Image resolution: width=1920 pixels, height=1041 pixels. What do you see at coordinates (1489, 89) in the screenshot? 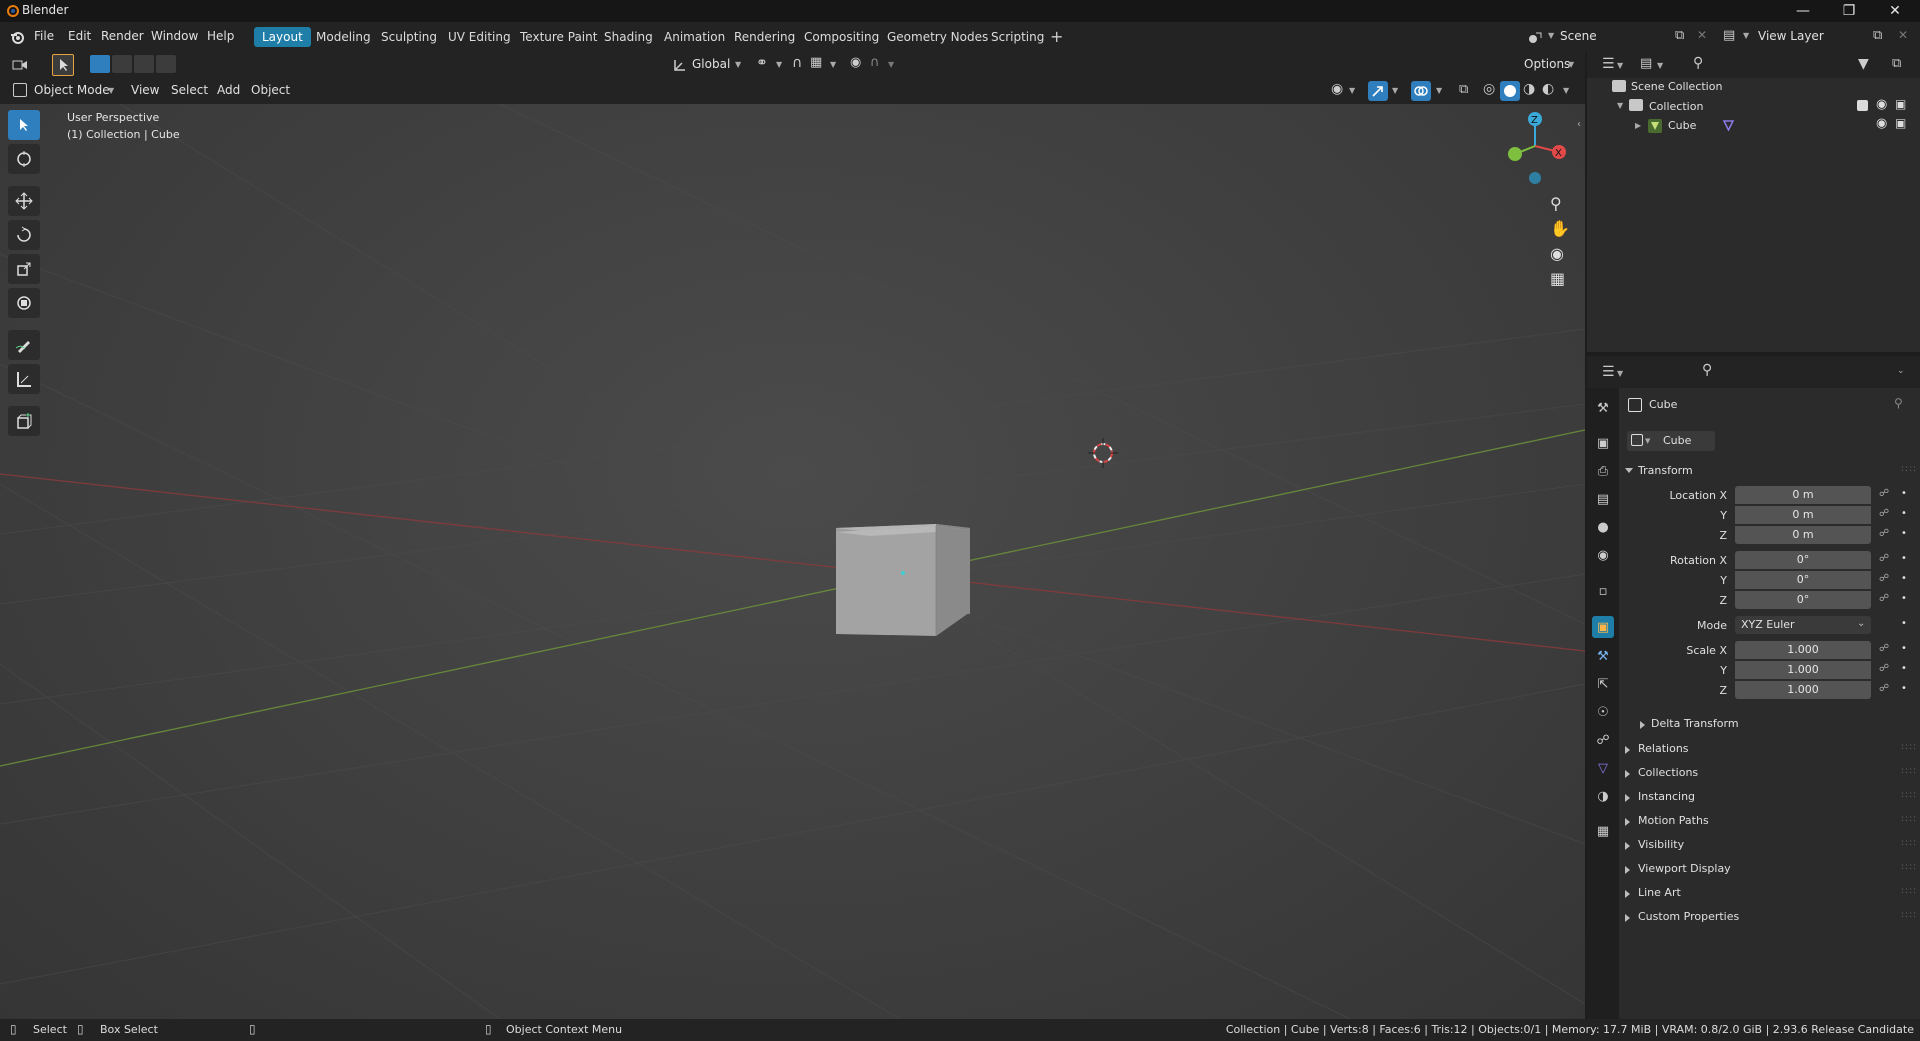
I see `wireframe-shading-icon: ◎` at bounding box center [1489, 89].